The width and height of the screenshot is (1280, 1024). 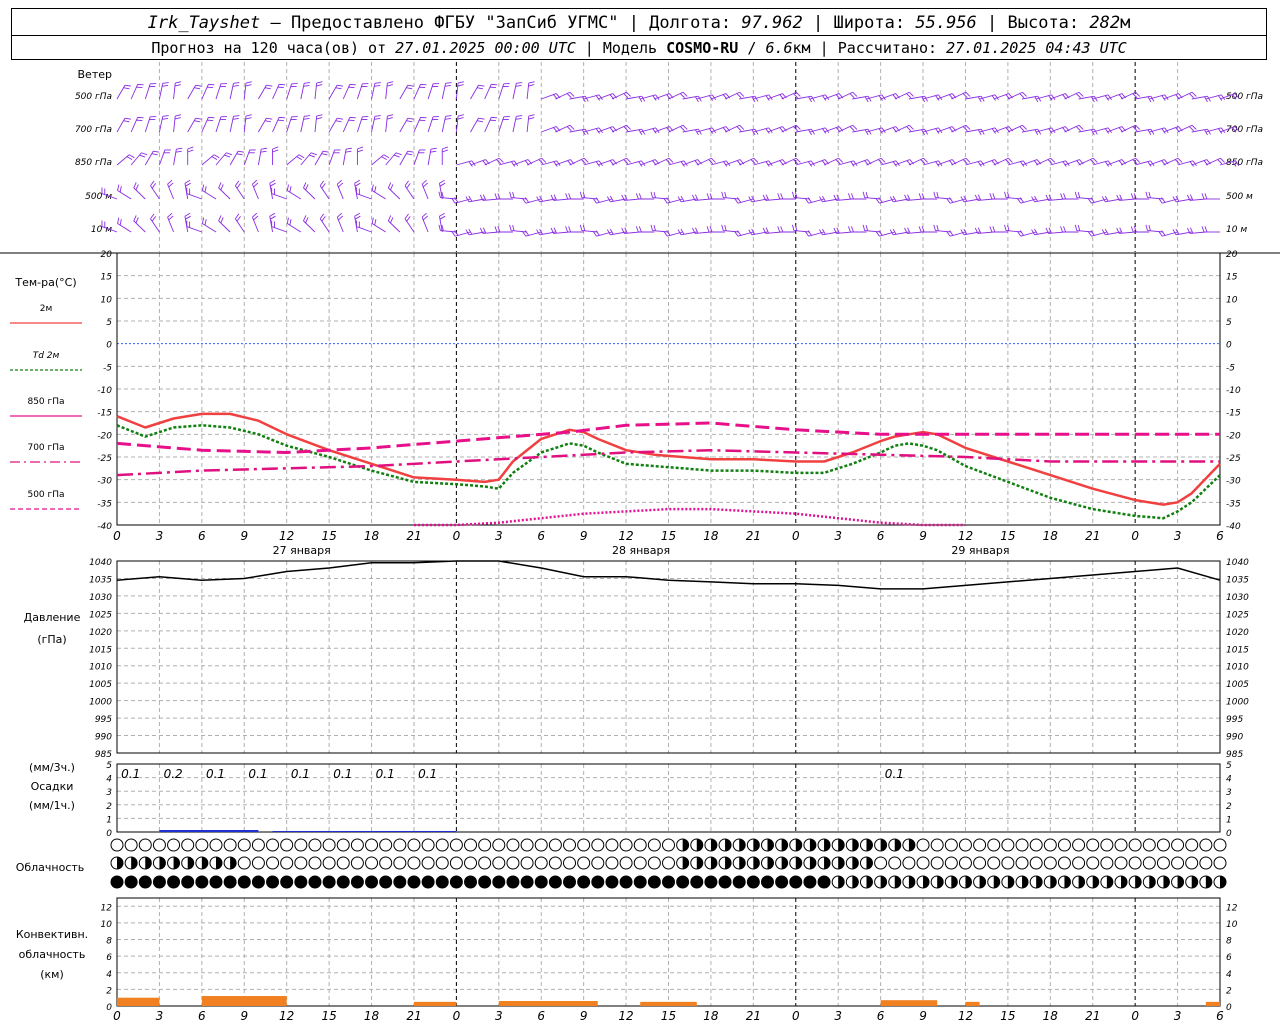 What do you see at coordinates (52, 767) in the screenshot?
I see `precip-title-3h: (мм/3ч.)` at bounding box center [52, 767].